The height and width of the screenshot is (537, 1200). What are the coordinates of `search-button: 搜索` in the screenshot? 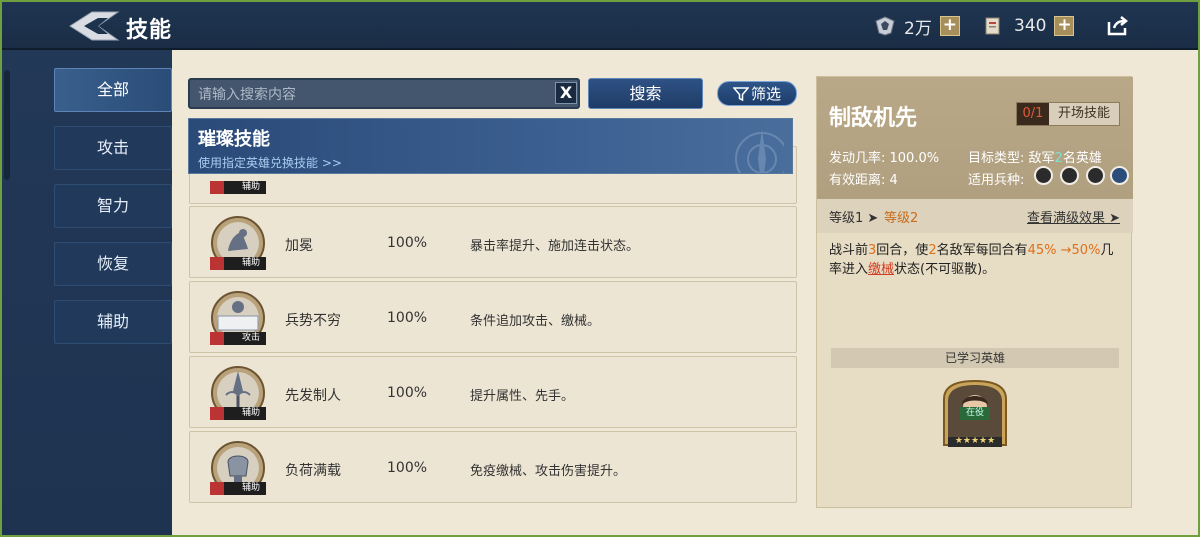 It's located at (645, 93).